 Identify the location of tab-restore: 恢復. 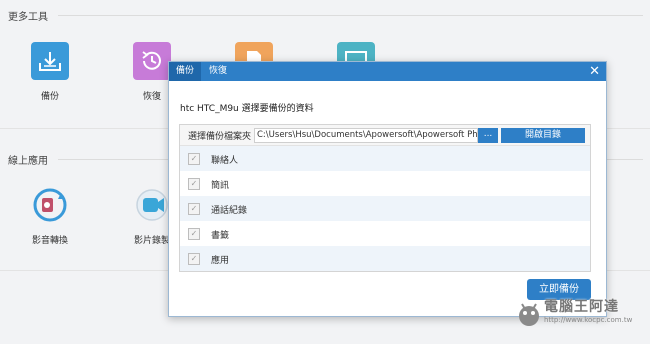
(218, 71).